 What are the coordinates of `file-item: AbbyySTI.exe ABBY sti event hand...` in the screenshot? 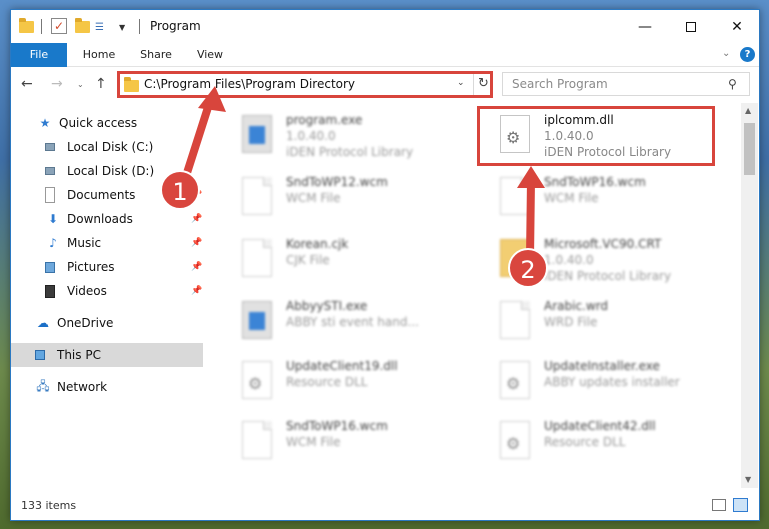 It's located at (344, 322).